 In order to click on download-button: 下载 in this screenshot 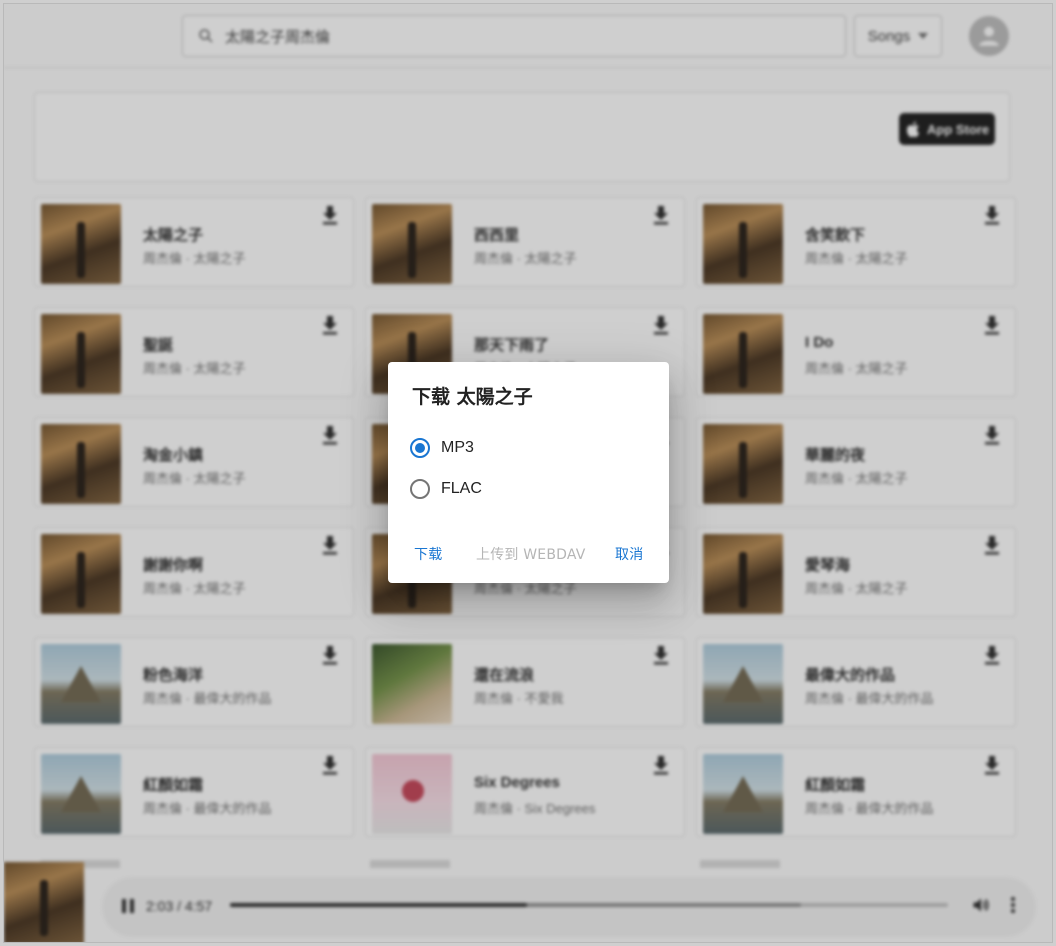, I will do `click(428, 554)`.